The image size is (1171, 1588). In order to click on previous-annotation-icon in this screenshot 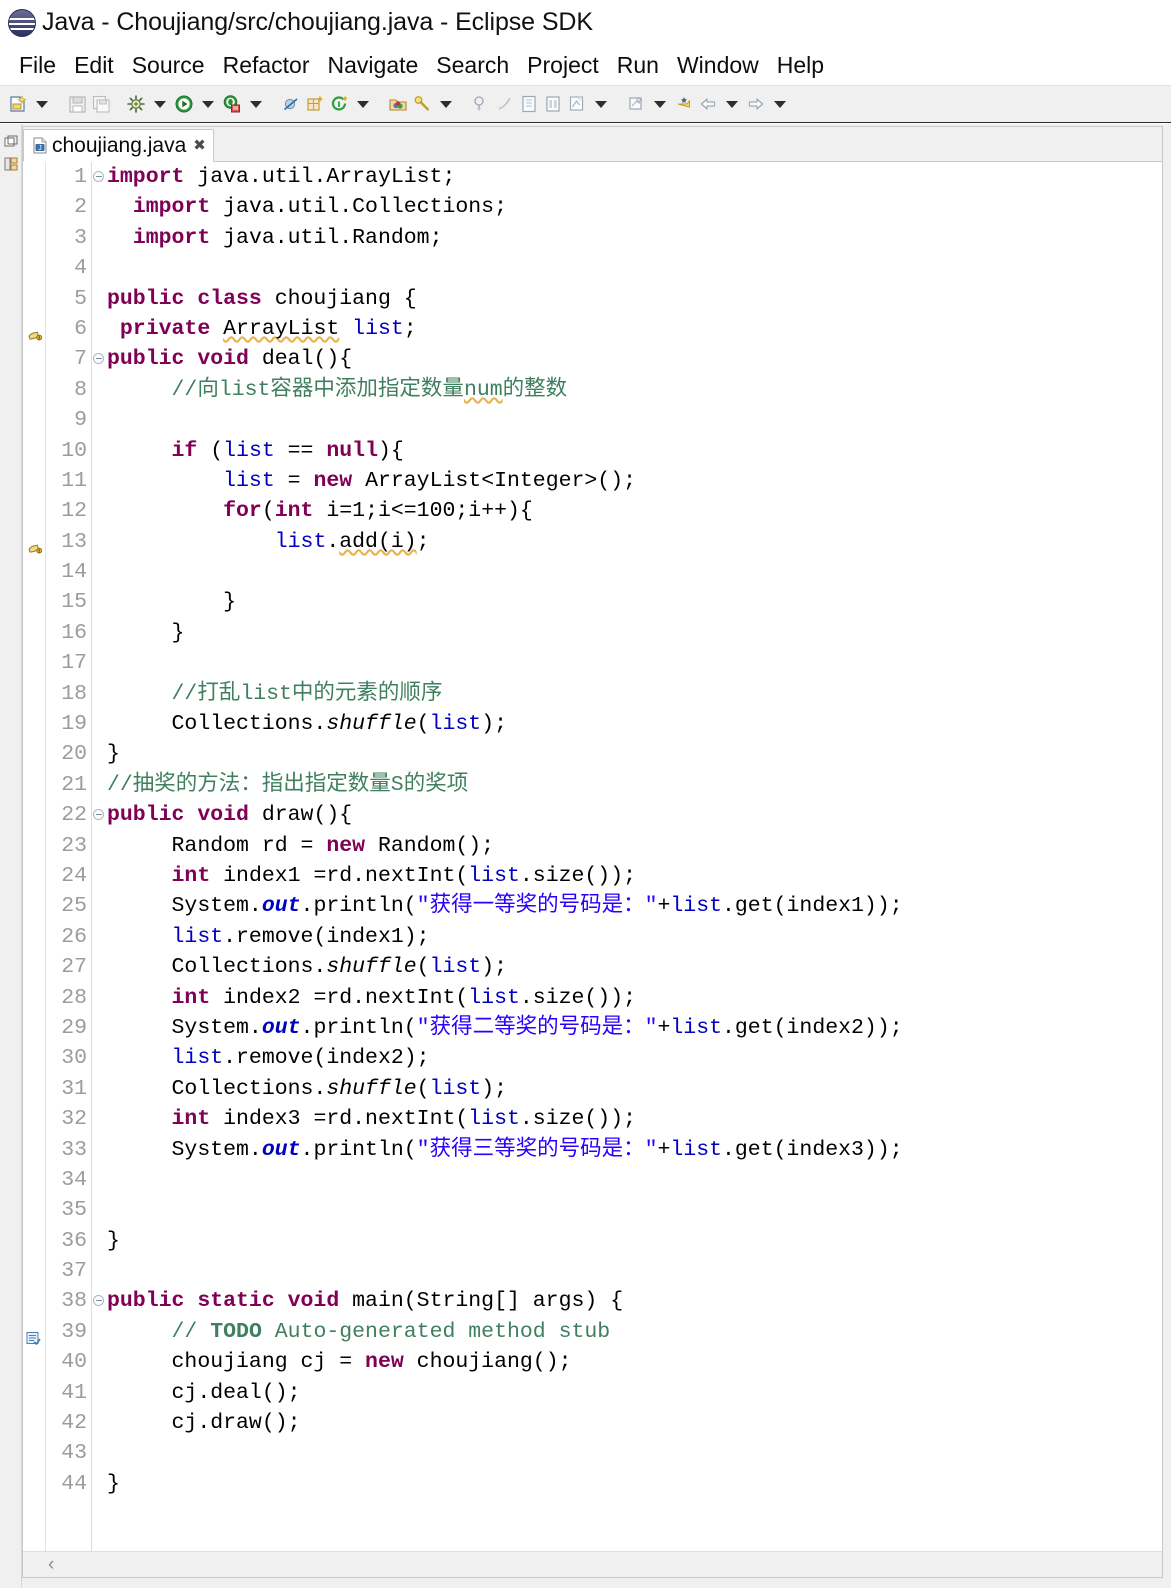, I will do `click(505, 104)`.